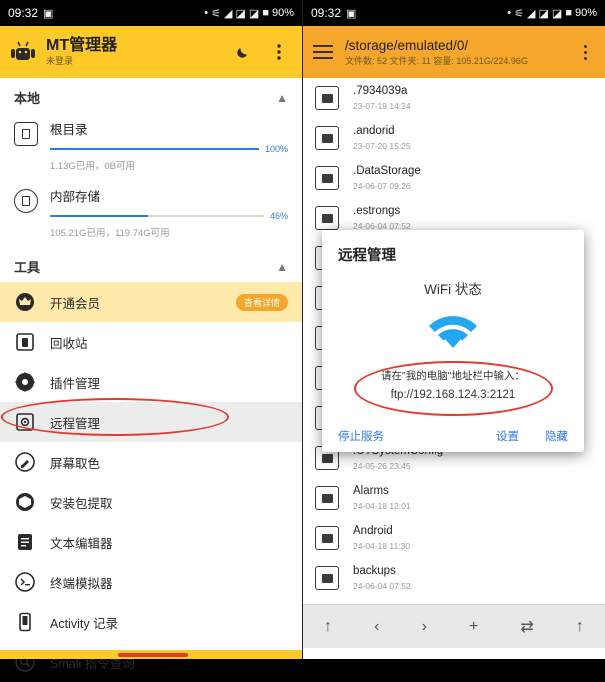  What do you see at coordinates (453, 376) in the screenshot?
I see `dialog-hint-text: 请在"我的电脑"地址栏中输入：` at bounding box center [453, 376].